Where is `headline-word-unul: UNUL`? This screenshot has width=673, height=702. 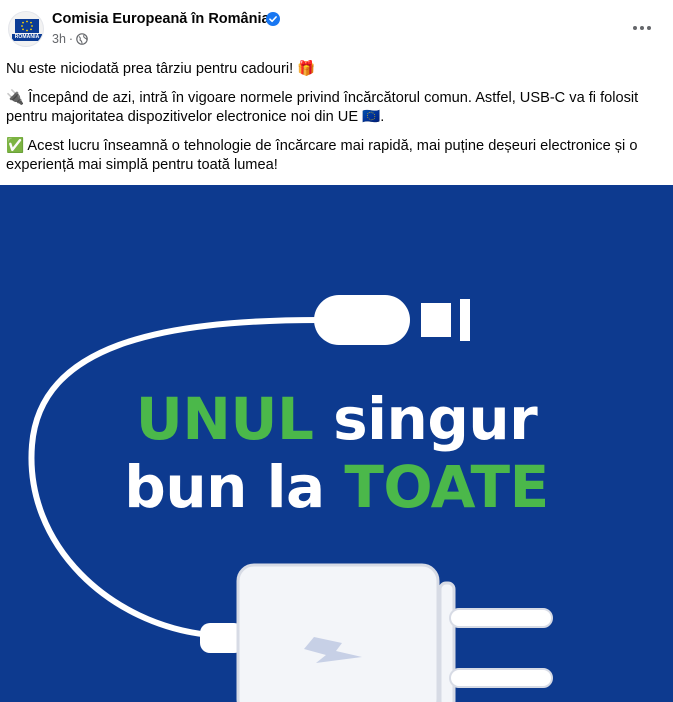
headline-word-unul: UNUL is located at coordinates (224, 419).